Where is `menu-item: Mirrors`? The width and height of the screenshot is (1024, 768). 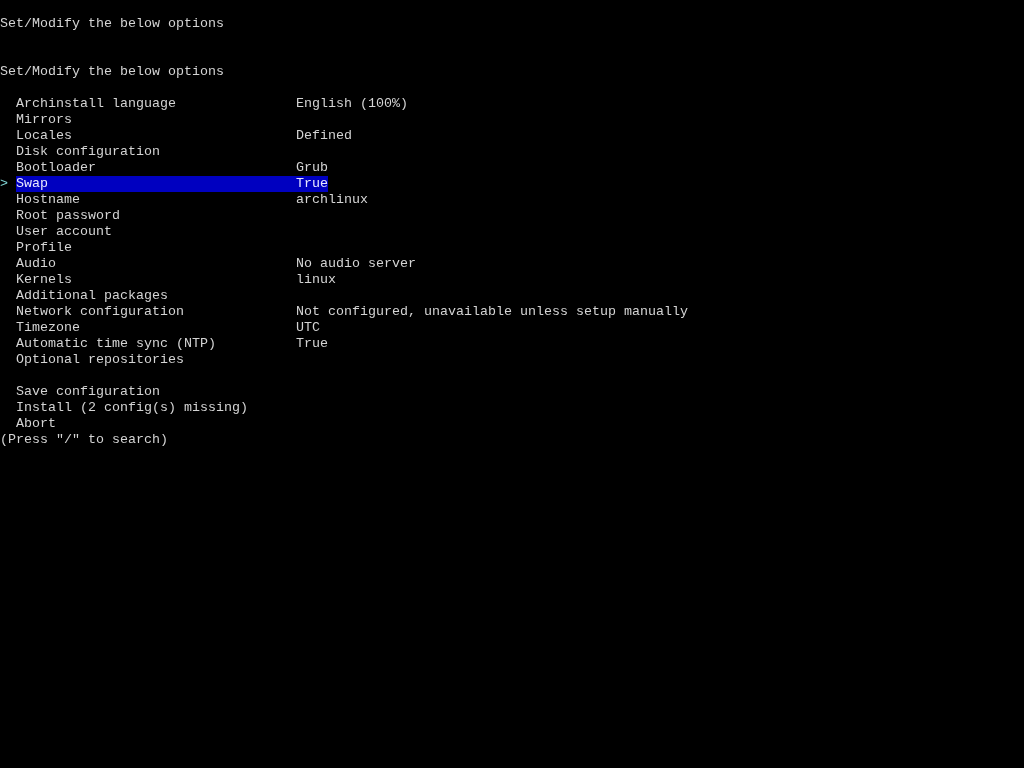 menu-item: Mirrors is located at coordinates (156, 120).